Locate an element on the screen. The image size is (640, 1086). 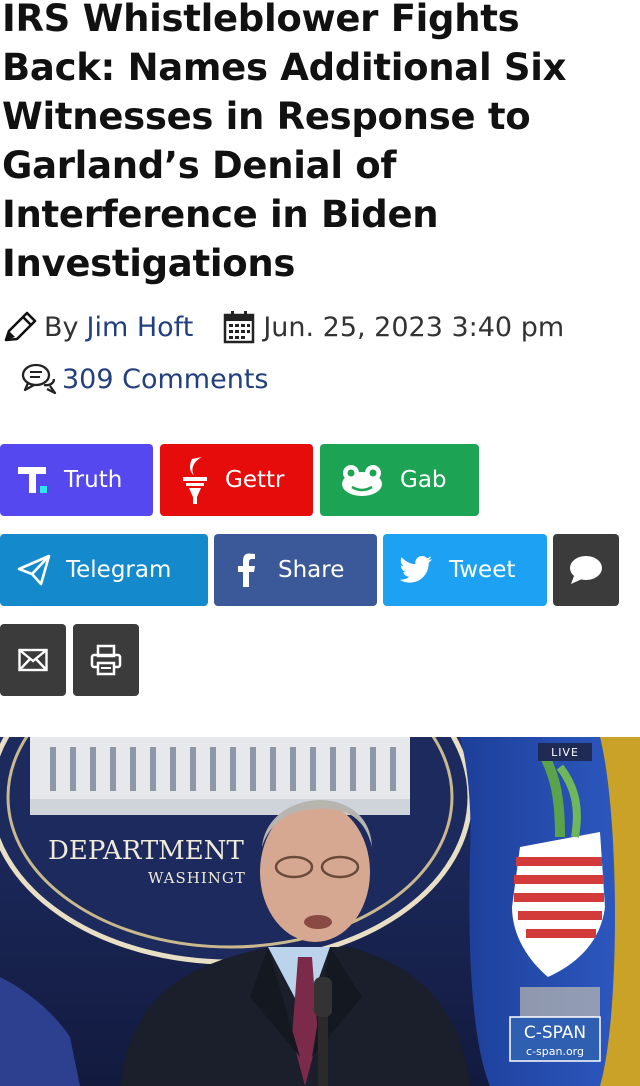
comments-row: 309 Comments is located at coordinates (144, 379).